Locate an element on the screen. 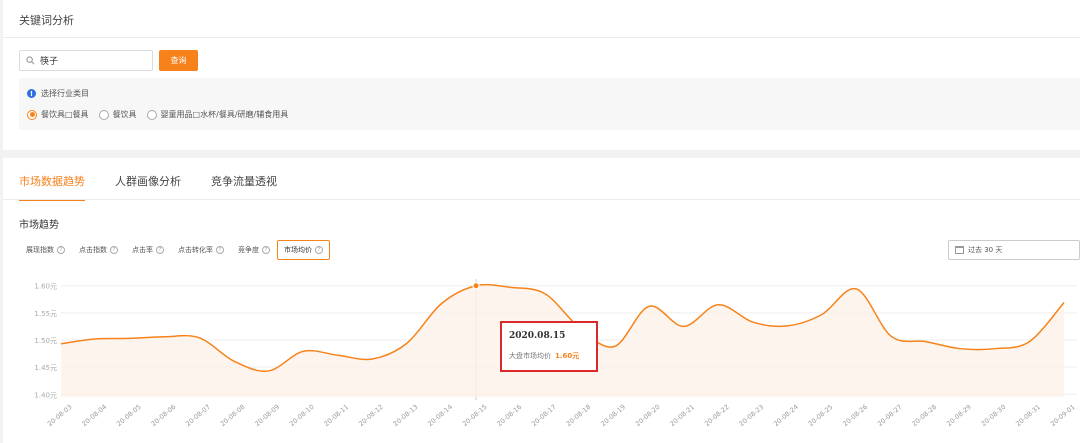 This screenshot has width=1080, height=443. tooltip-row: 大盘市场均价 1.60元 is located at coordinates (544, 356).